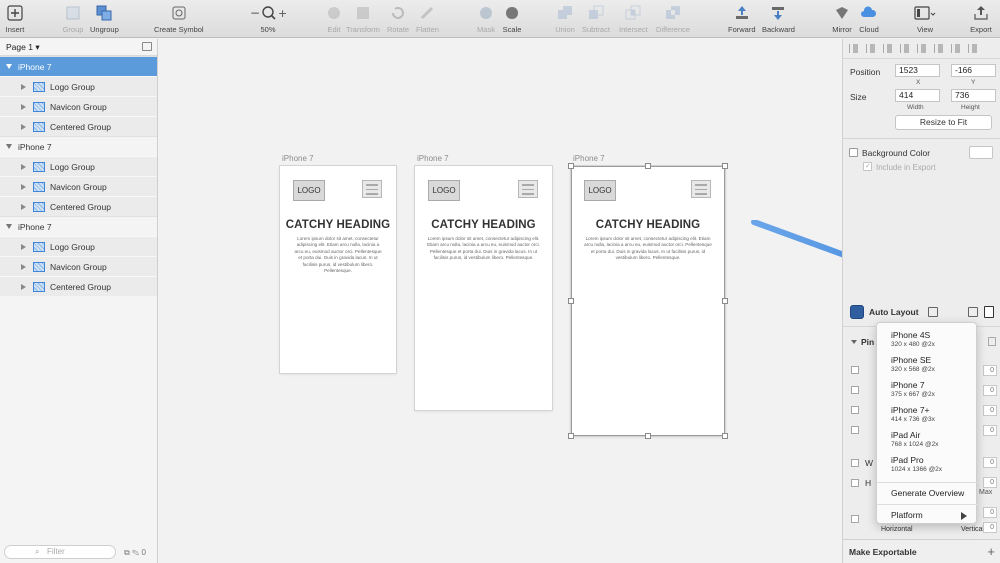  What do you see at coordinates (78, 86) in the screenshot?
I see `layer-group: Logo Group` at bounding box center [78, 86].